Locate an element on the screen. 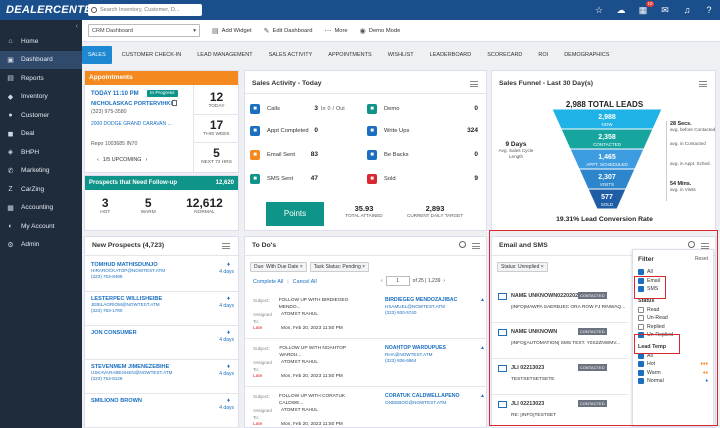 The image size is (720, 428). prospect-age: 4 days is located at coordinates (226, 374).